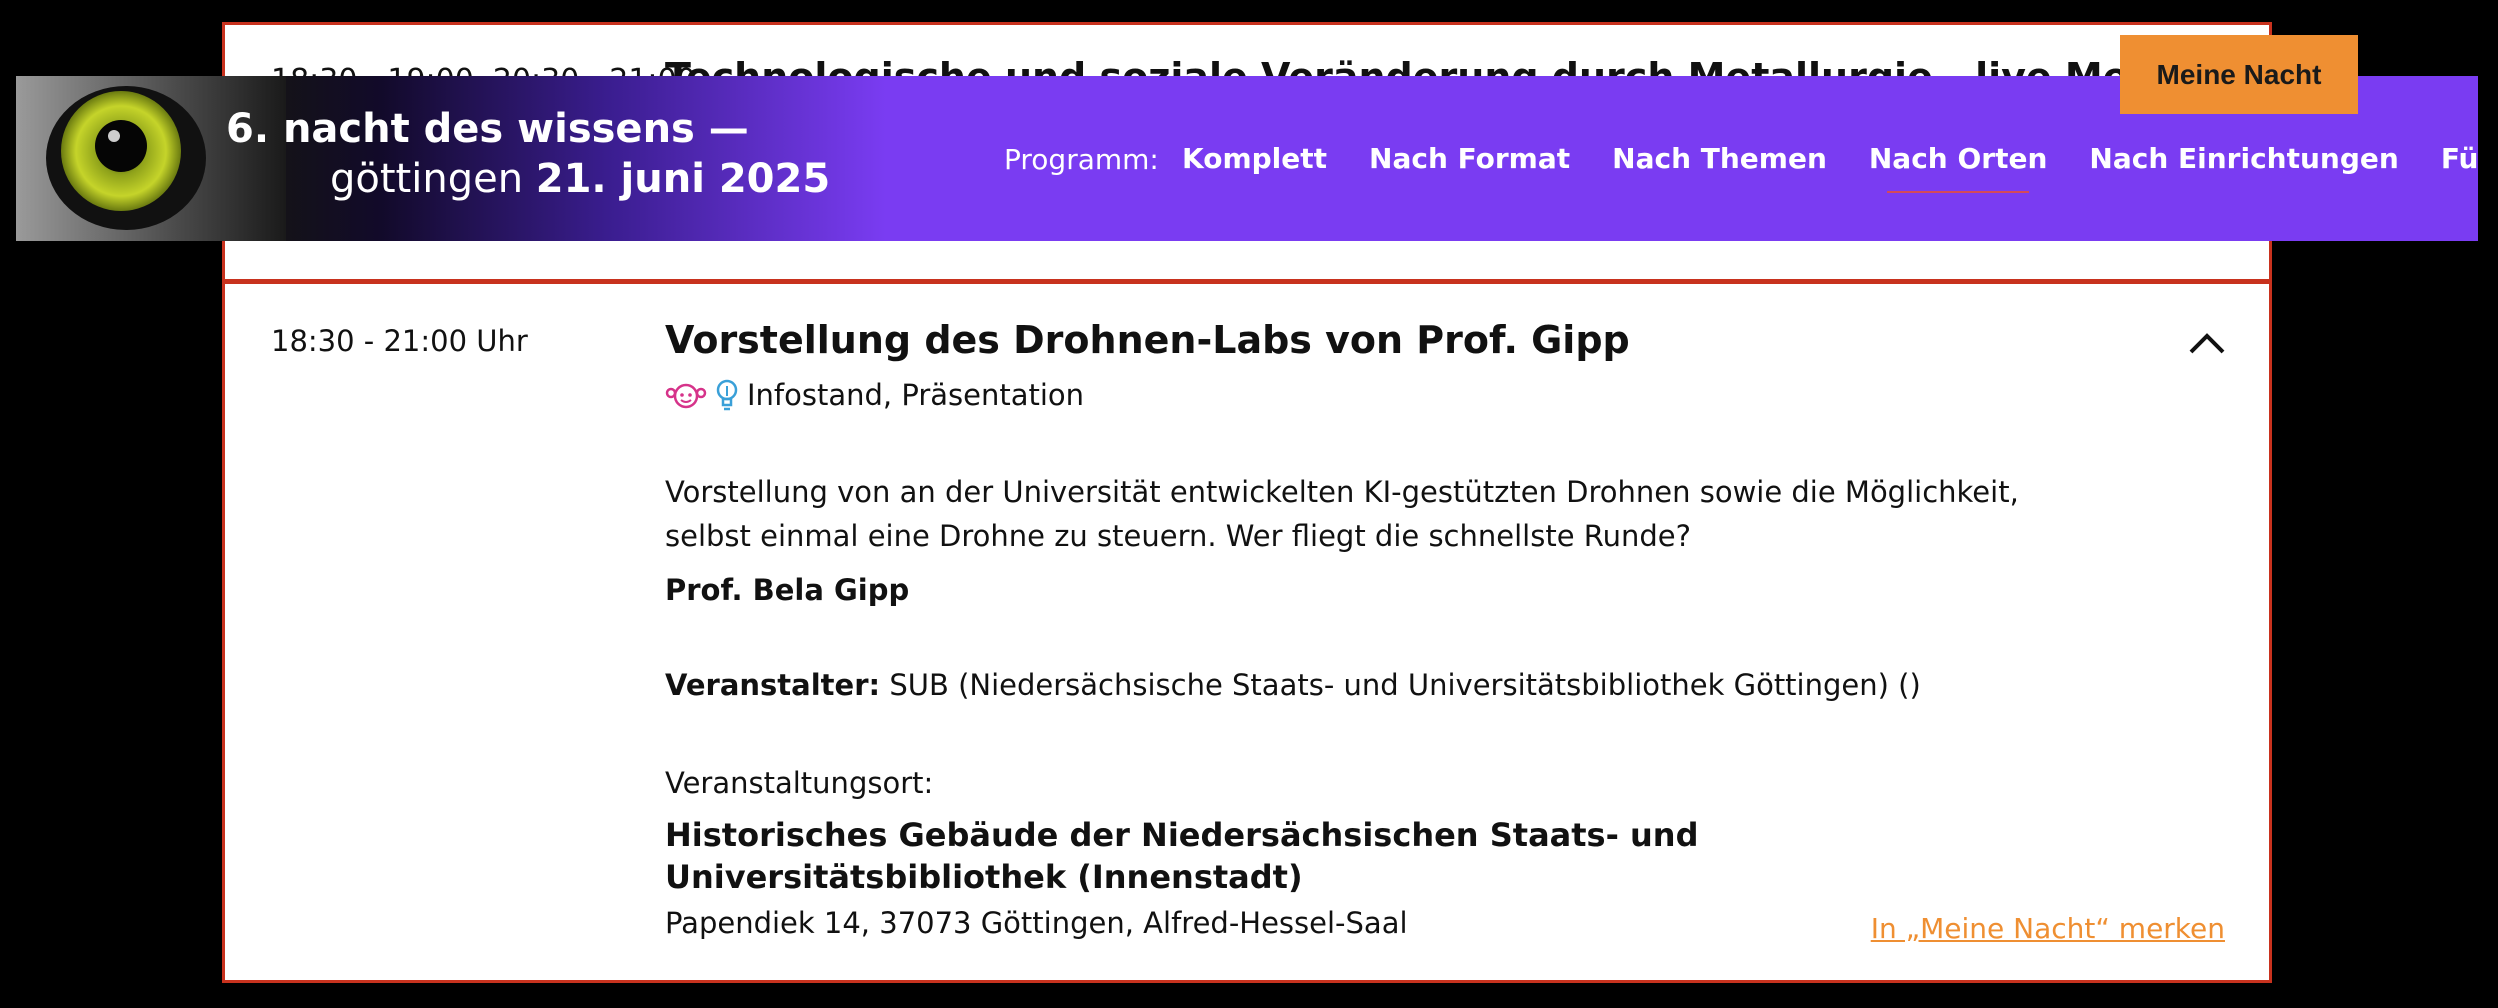 This screenshot has width=2498, height=1008. I want to click on nav-nach-format: Nach Format, so click(1469, 158).